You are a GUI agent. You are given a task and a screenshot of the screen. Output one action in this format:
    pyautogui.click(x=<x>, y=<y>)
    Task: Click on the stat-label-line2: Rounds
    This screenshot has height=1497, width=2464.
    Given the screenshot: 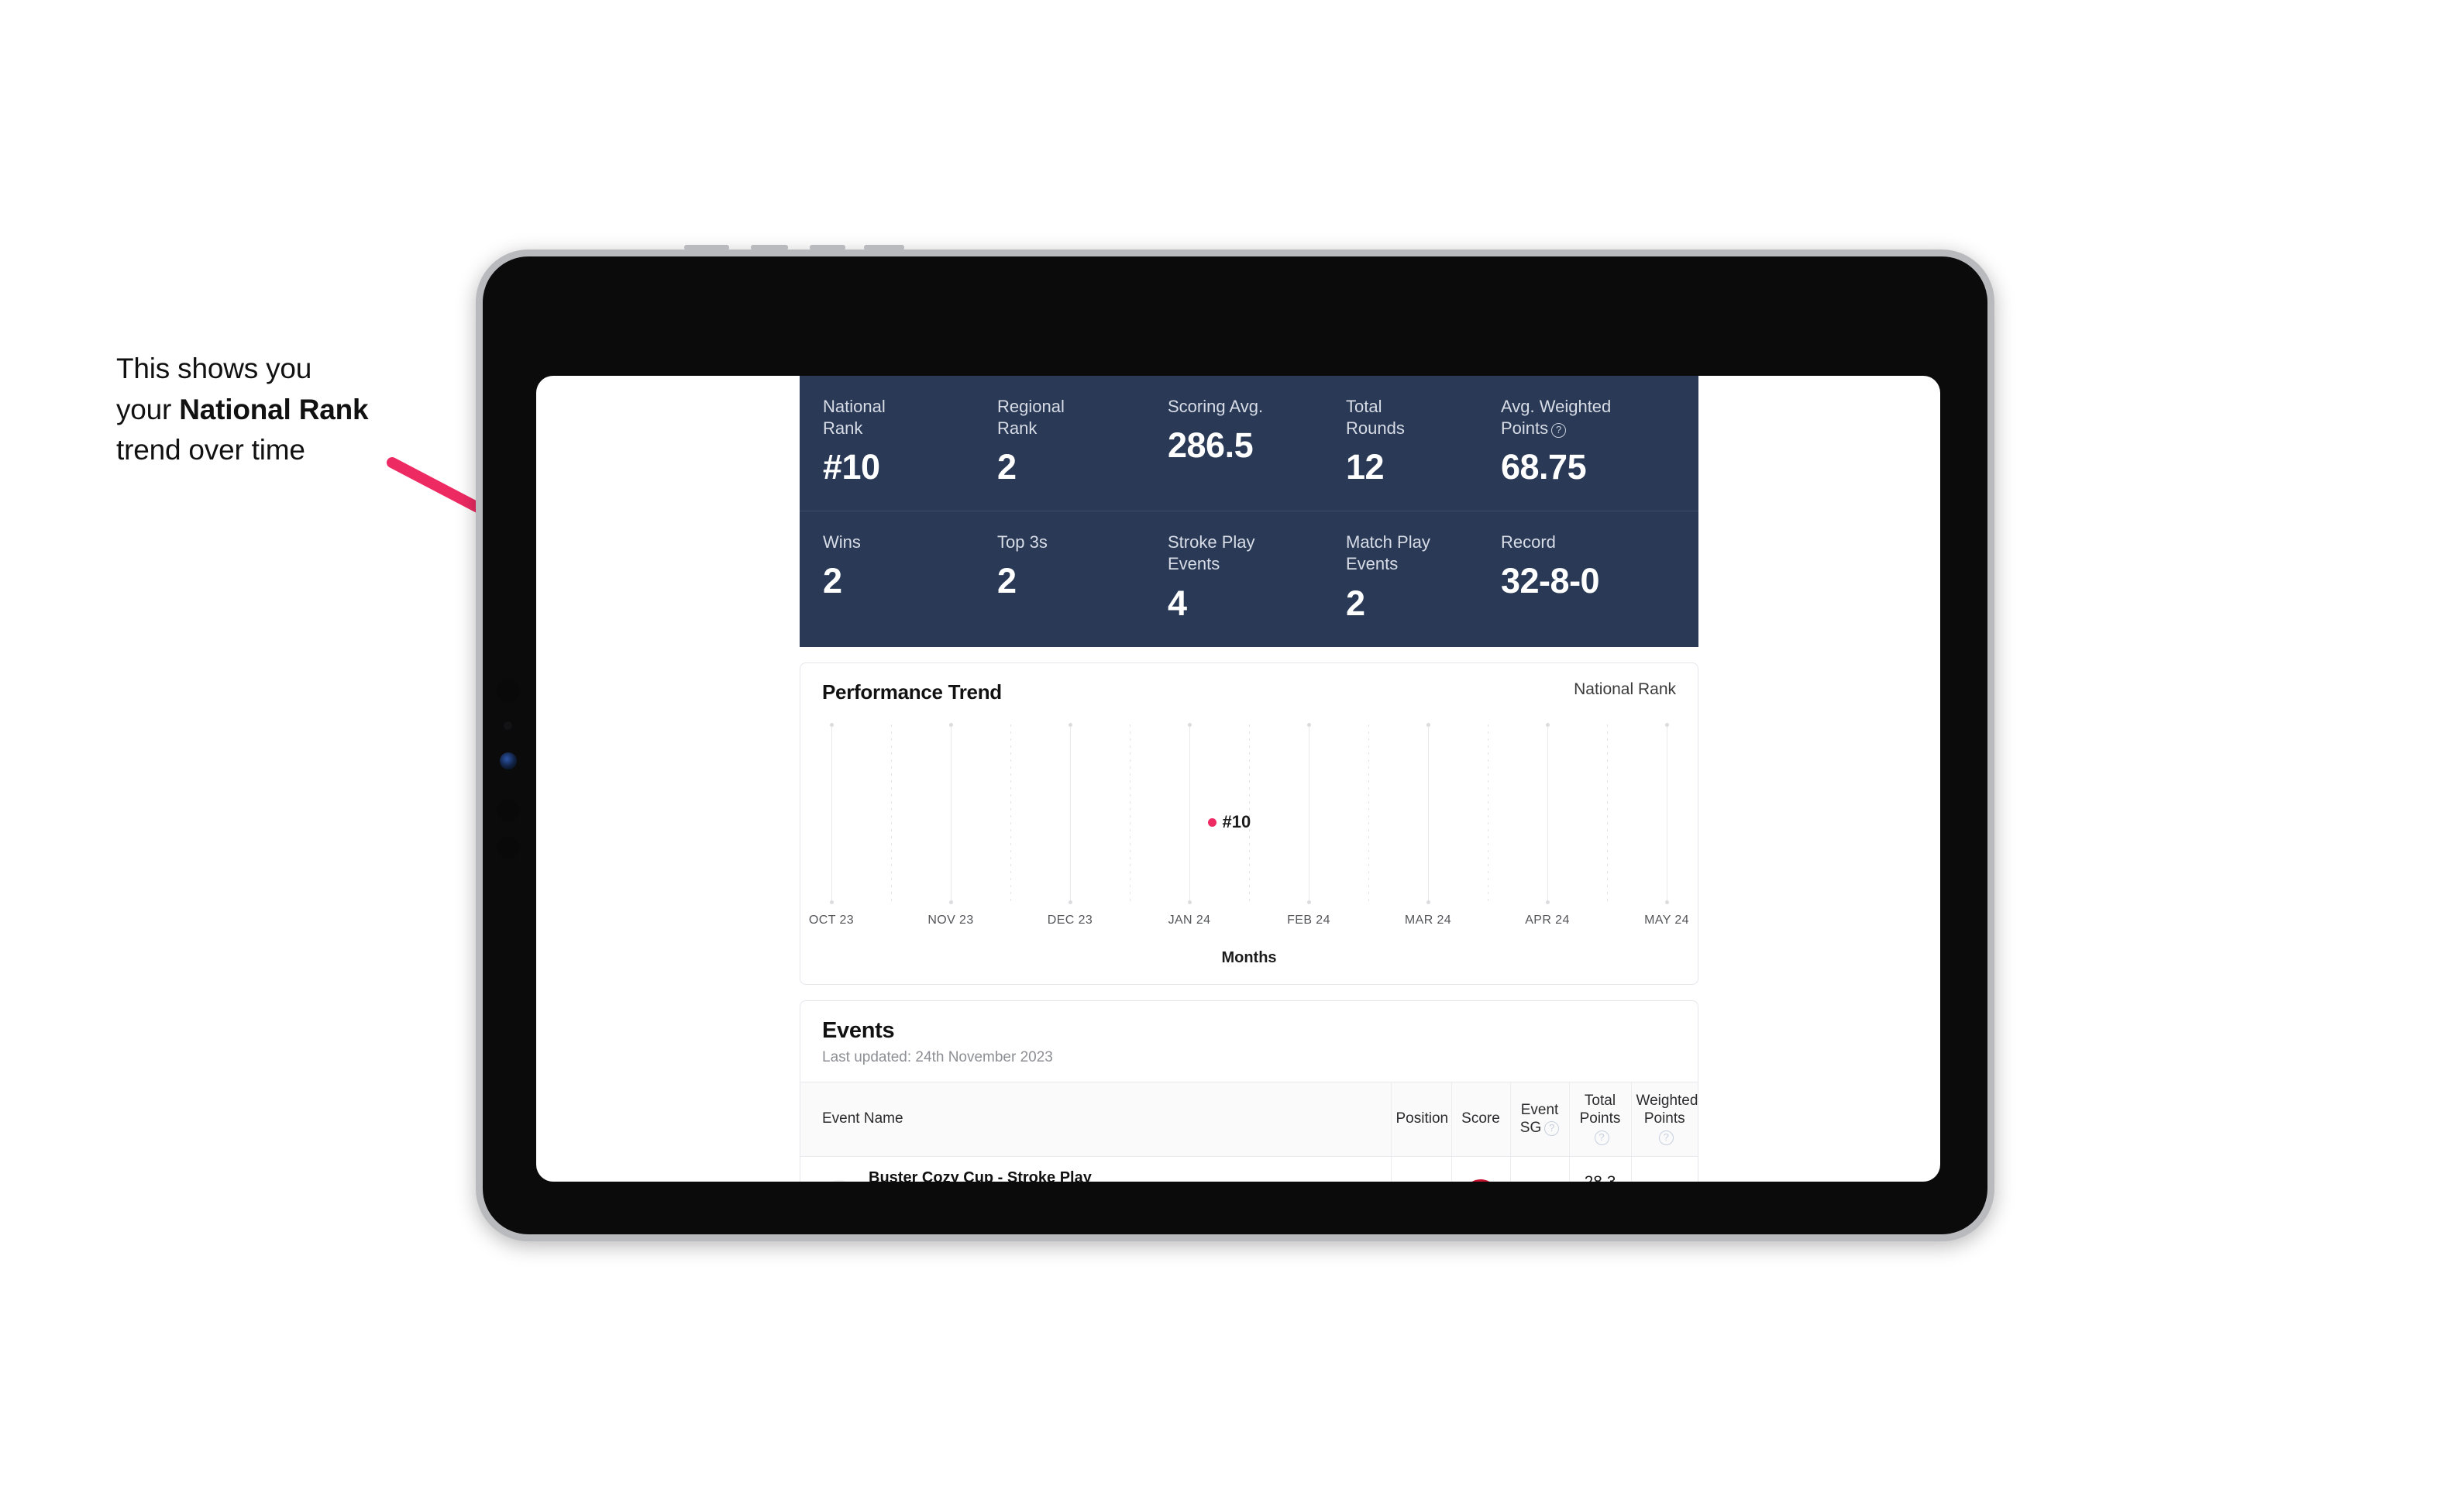 What is the action you would take?
    pyautogui.click(x=1375, y=429)
    